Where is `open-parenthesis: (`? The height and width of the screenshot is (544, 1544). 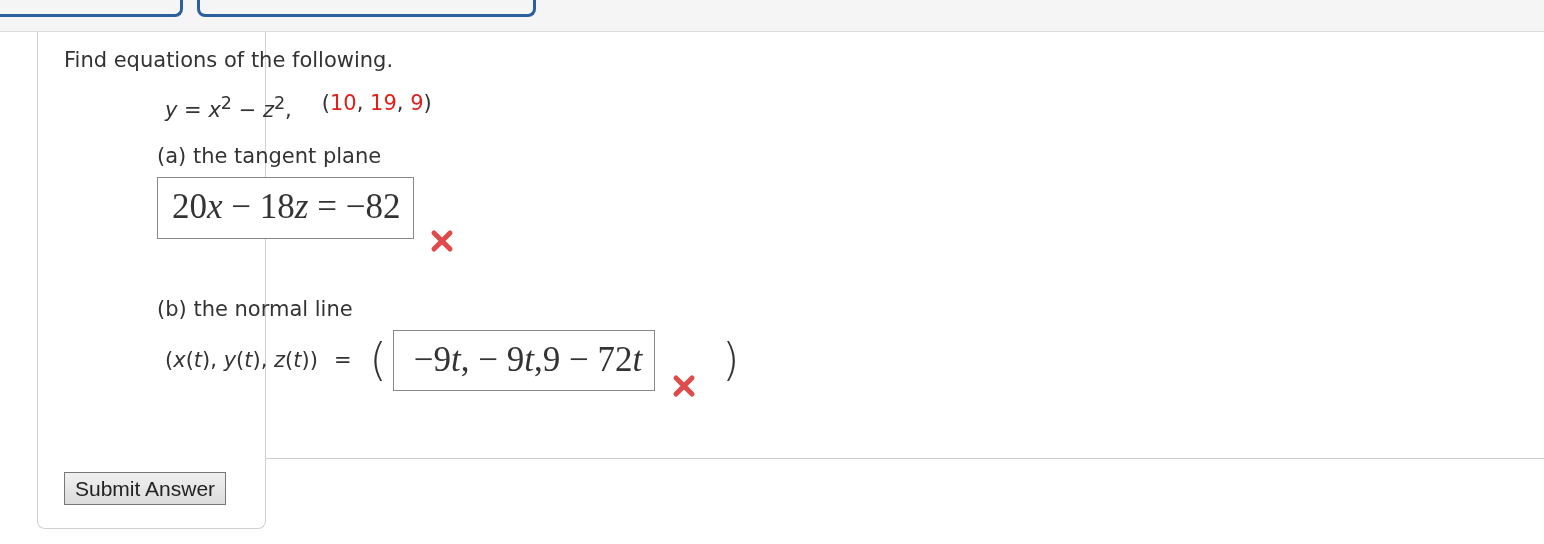 open-parenthesis: ( is located at coordinates (378, 360).